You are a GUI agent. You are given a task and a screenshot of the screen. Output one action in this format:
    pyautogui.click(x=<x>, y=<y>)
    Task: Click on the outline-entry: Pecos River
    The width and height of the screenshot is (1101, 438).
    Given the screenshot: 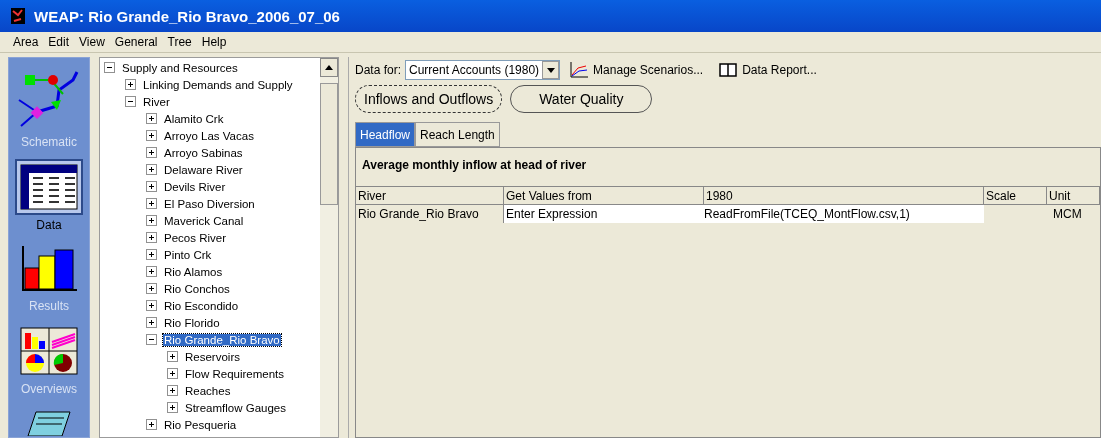 What is the action you would take?
    pyautogui.click(x=195, y=237)
    